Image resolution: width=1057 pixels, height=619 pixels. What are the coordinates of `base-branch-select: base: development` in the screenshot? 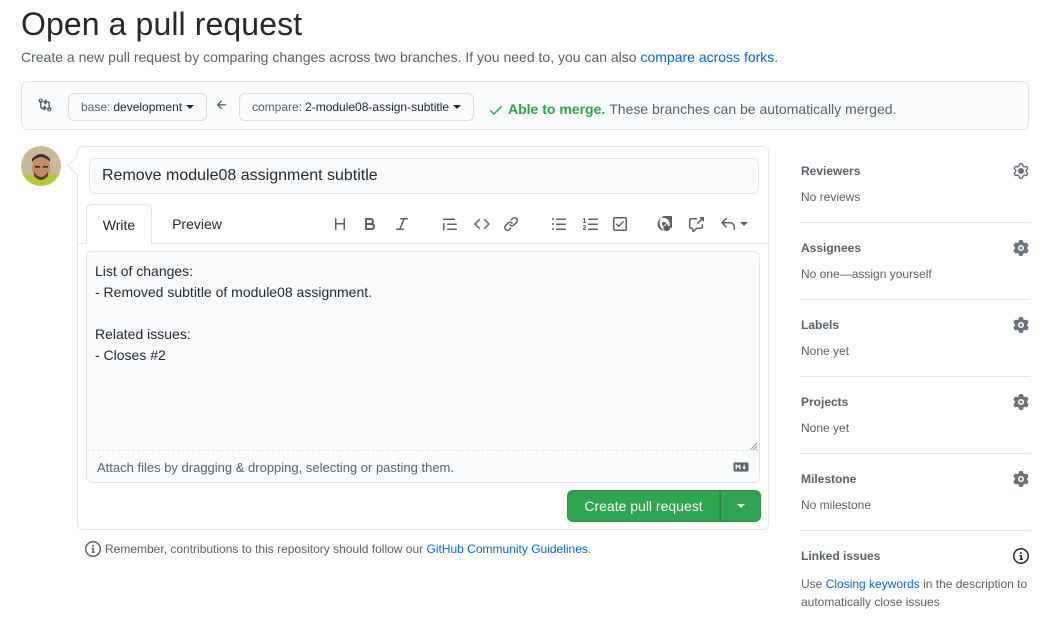 It's located at (138, 107).